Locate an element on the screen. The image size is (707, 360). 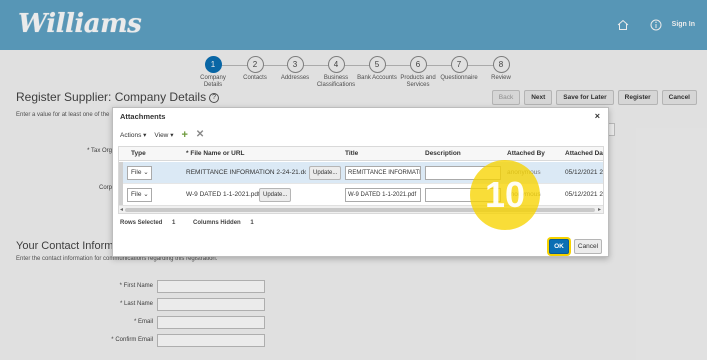
step-number: 10 is located at coordinates (505, 194).